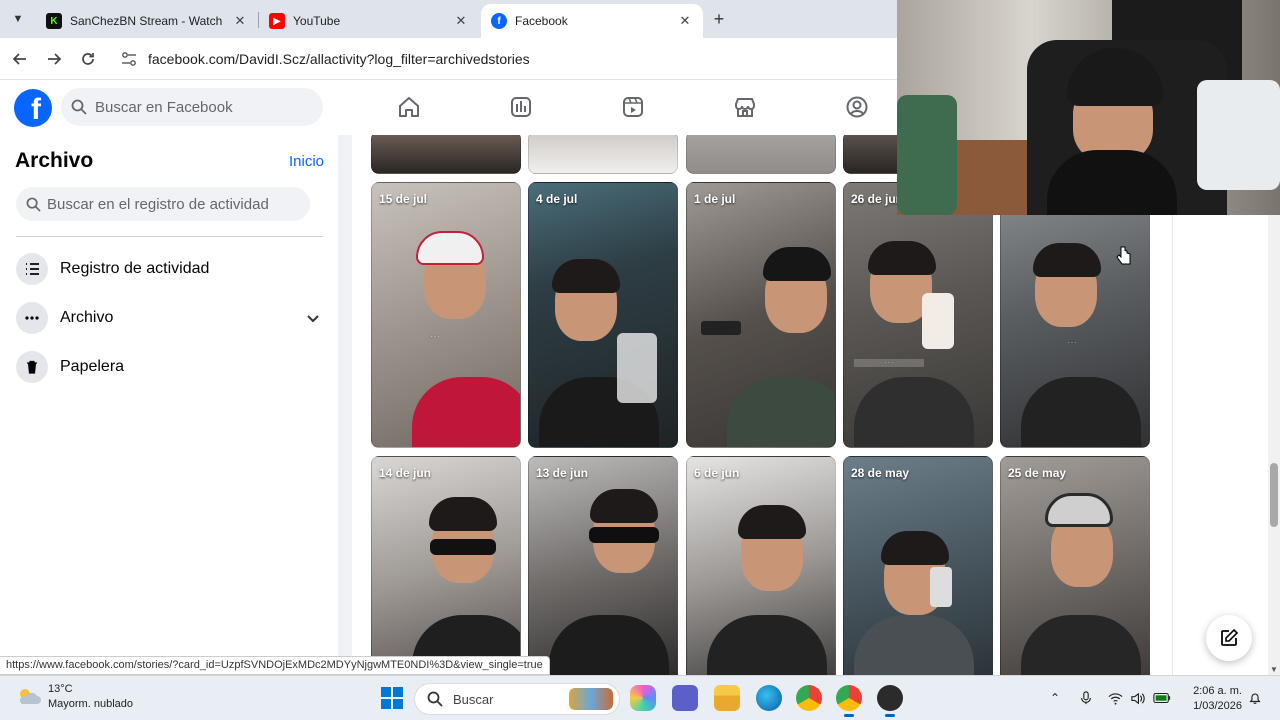 The height and width of the screenshot is (720, 1280). I want to click on story-card: 13 de jun, so click(603, 565).